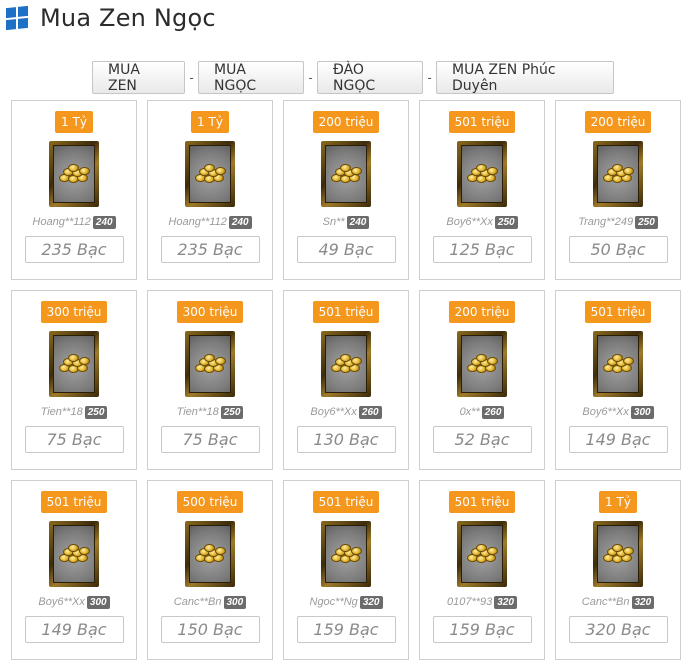 This screenshot has width=694, height=668. I want to click on item-card: 200 triệu Sn** 240 49 Bạc, so click(346, 190).